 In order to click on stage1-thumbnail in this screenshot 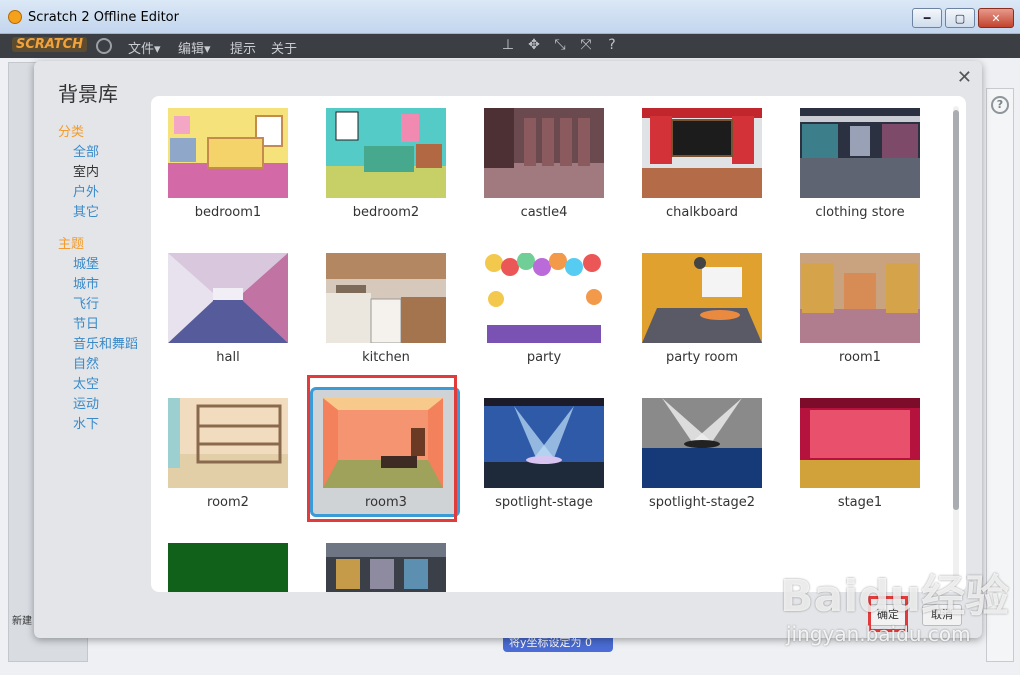, I will do `click(860, 443)`.